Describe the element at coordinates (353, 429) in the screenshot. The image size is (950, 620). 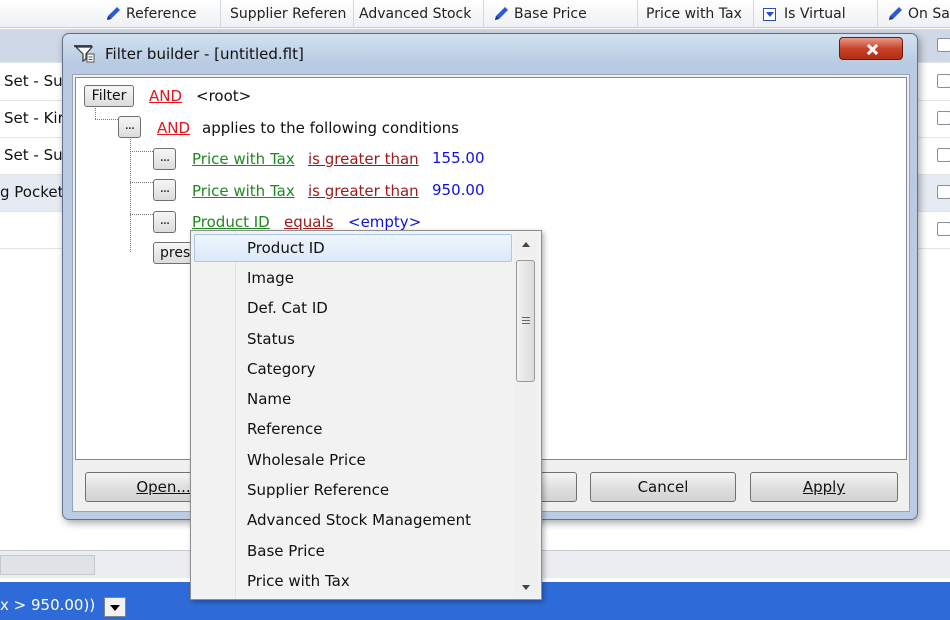
I see `list-item: Reference` at that location.